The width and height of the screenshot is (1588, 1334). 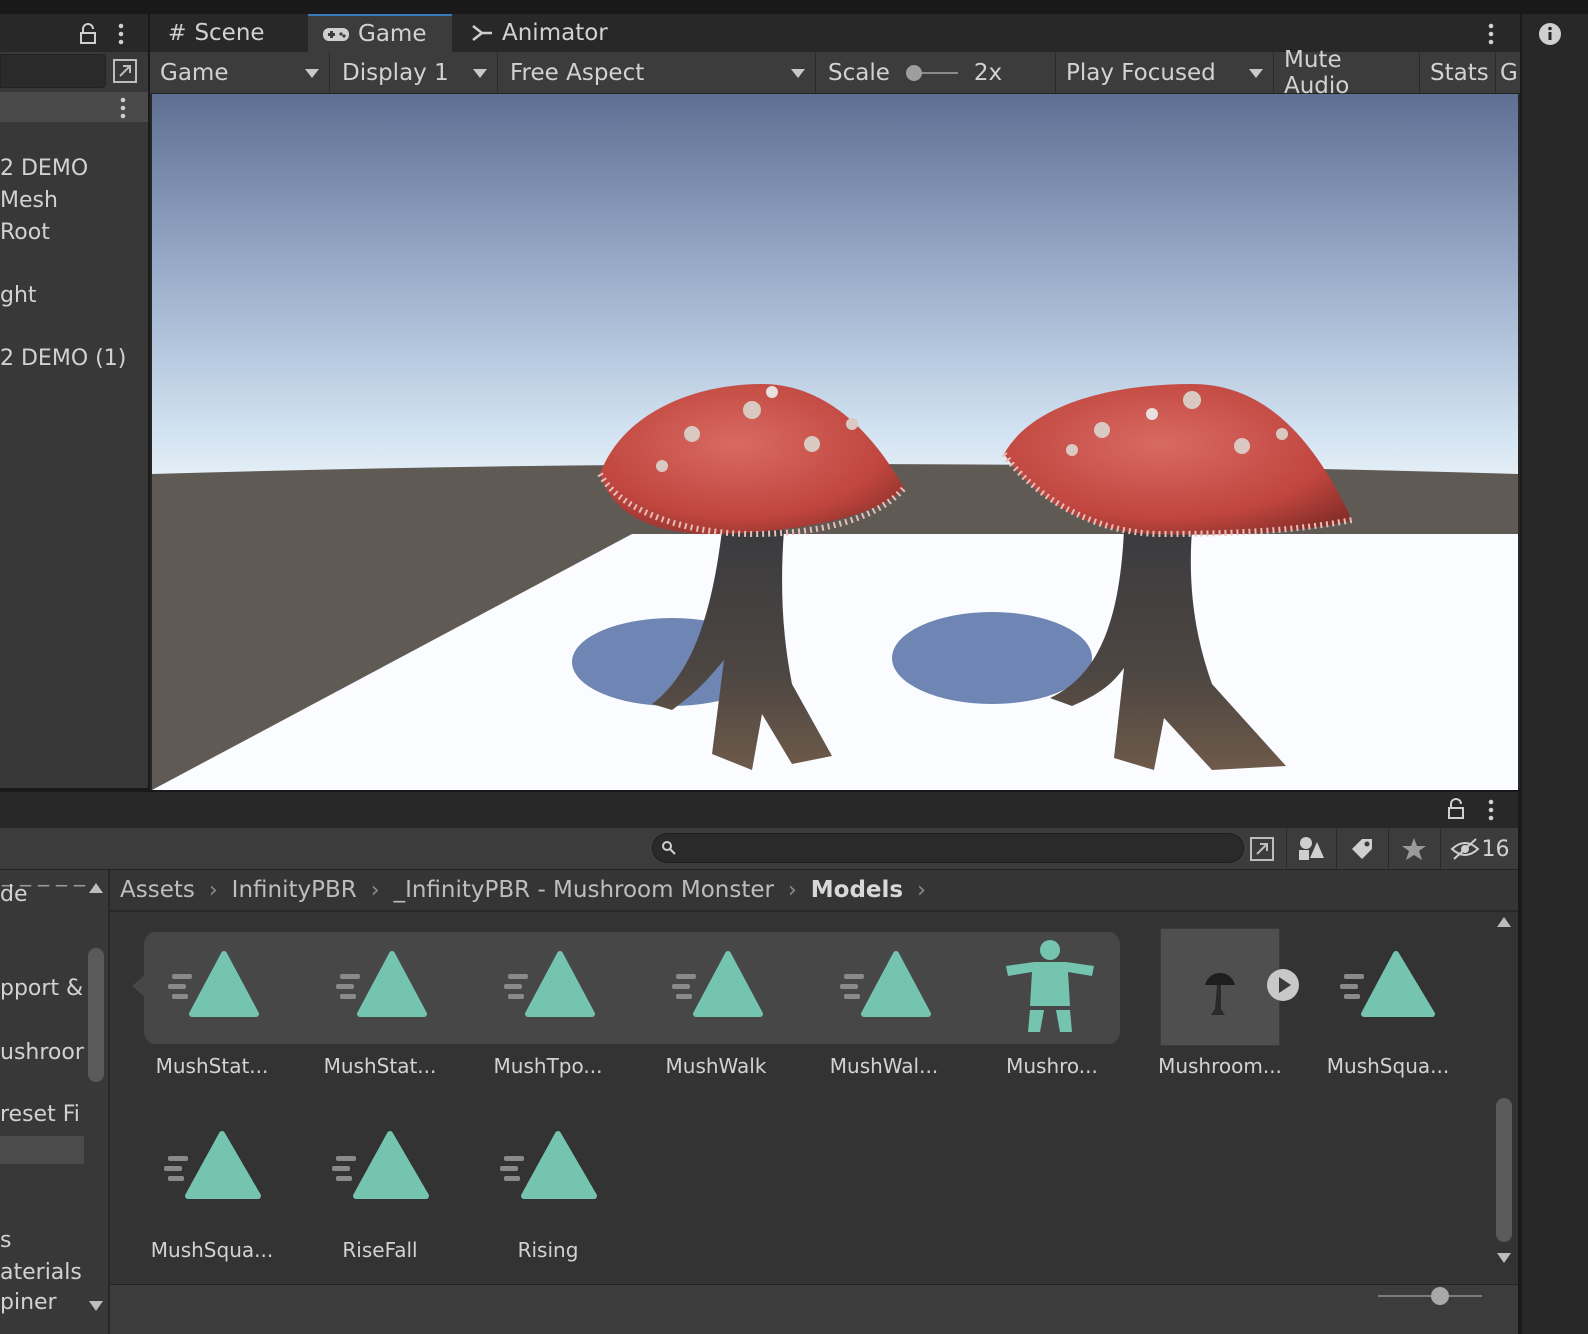 I want to click on hierarchy-search-input, so click(x=53, y=71).